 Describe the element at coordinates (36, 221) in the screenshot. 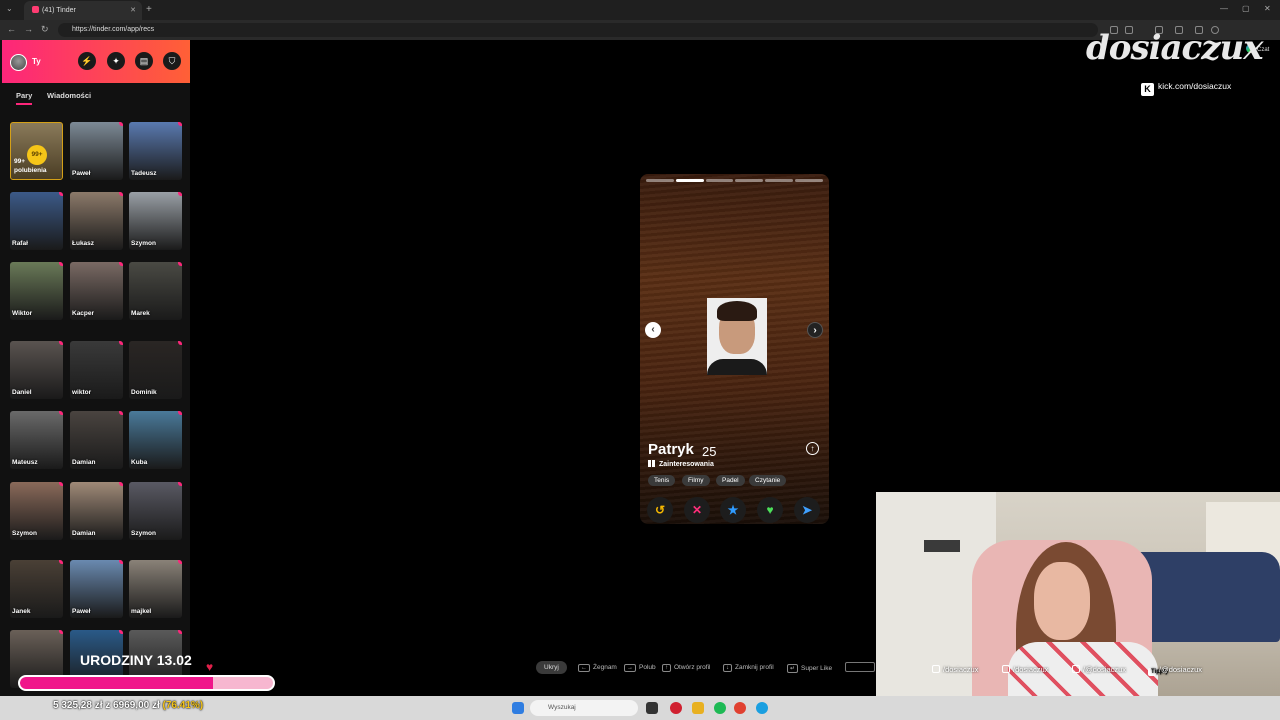

I see `match-tile: Rafał` at that location.